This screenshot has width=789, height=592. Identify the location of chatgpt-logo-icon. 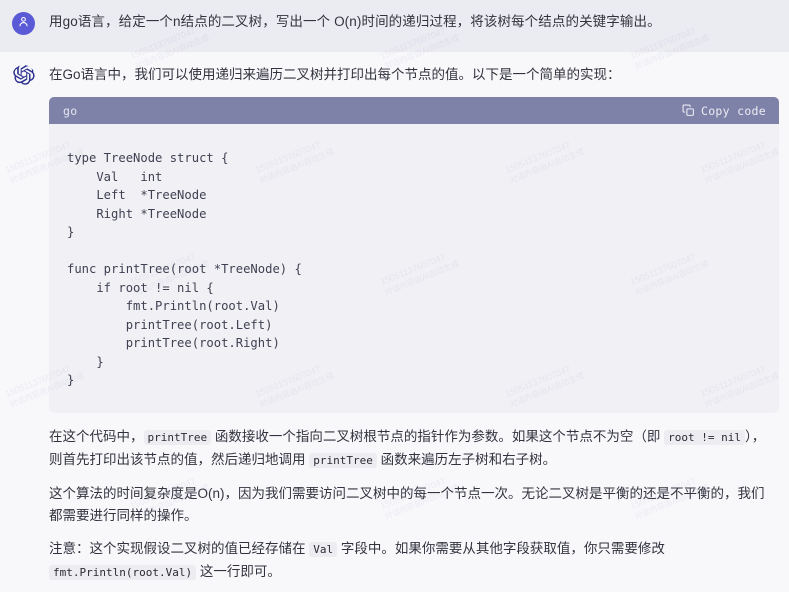
(23, 76).